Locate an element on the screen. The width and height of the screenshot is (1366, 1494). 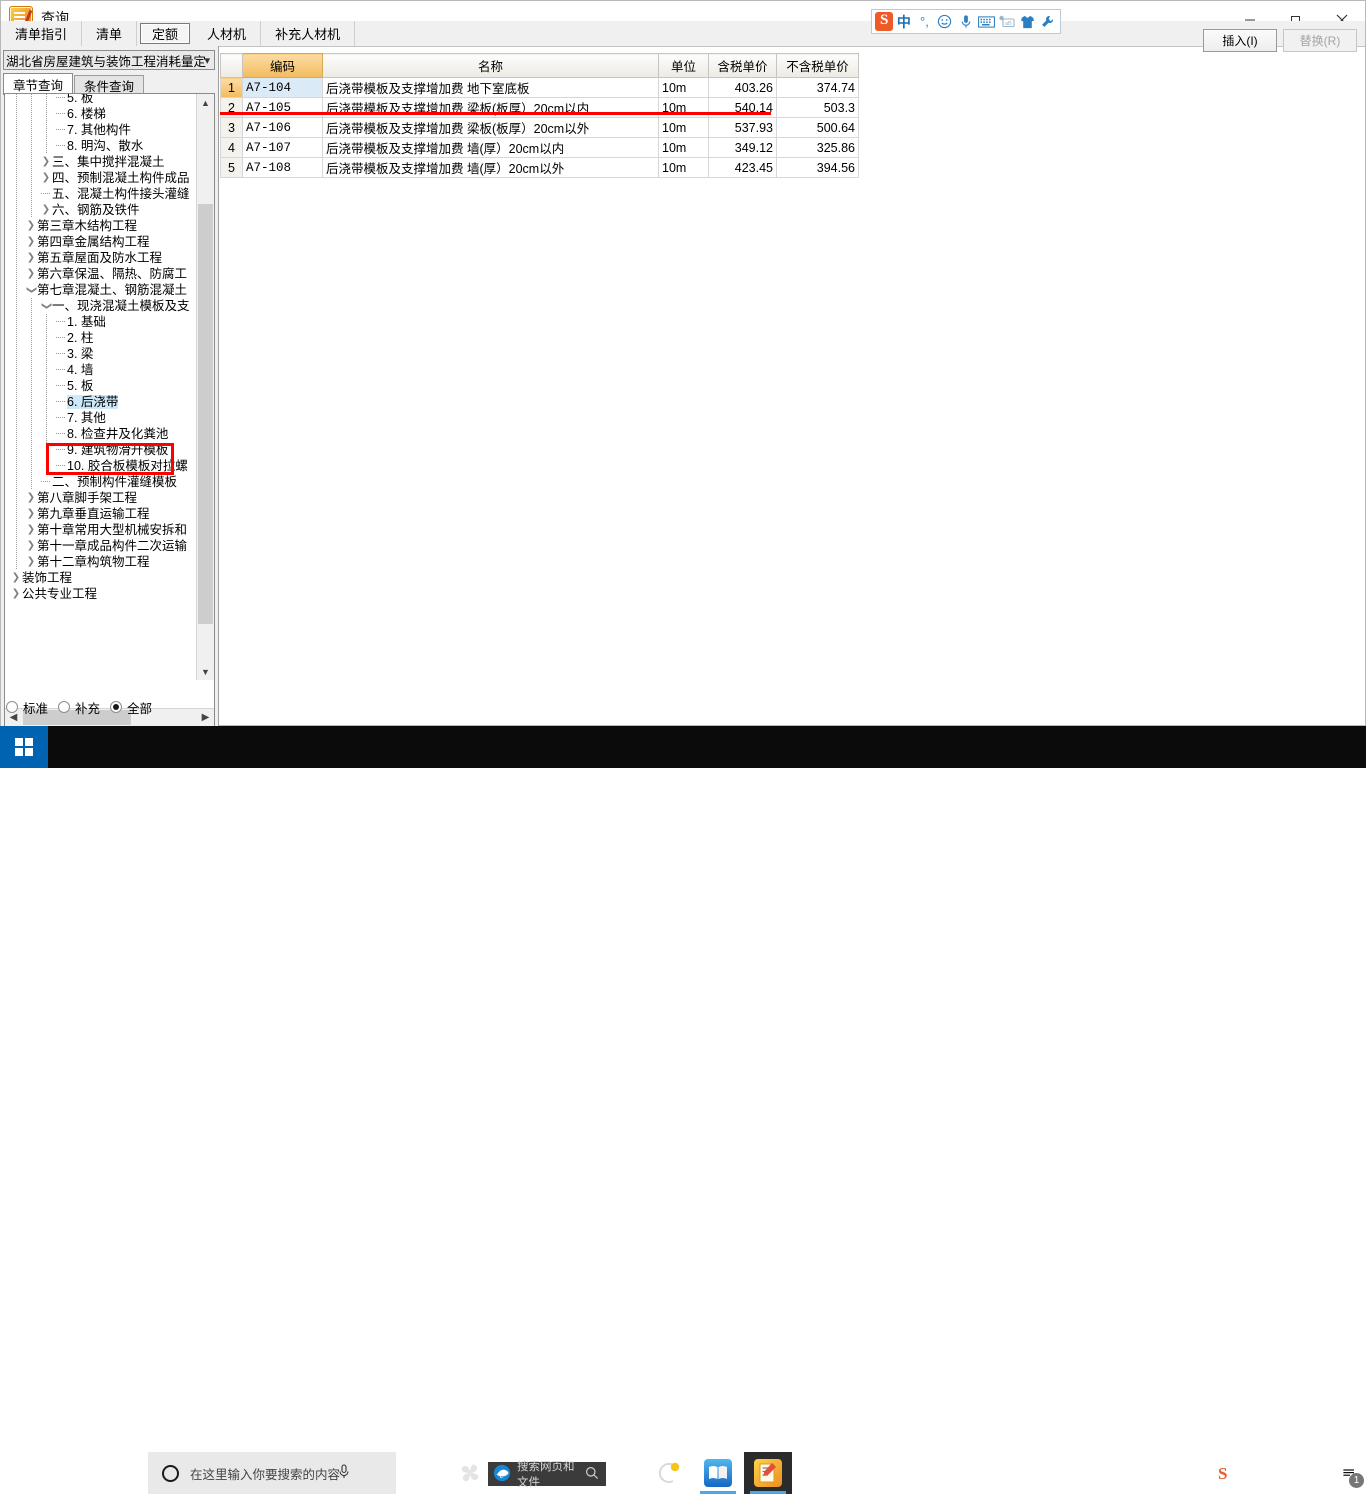
toolbox-icon: aB is located at coordinates (1006, 21).